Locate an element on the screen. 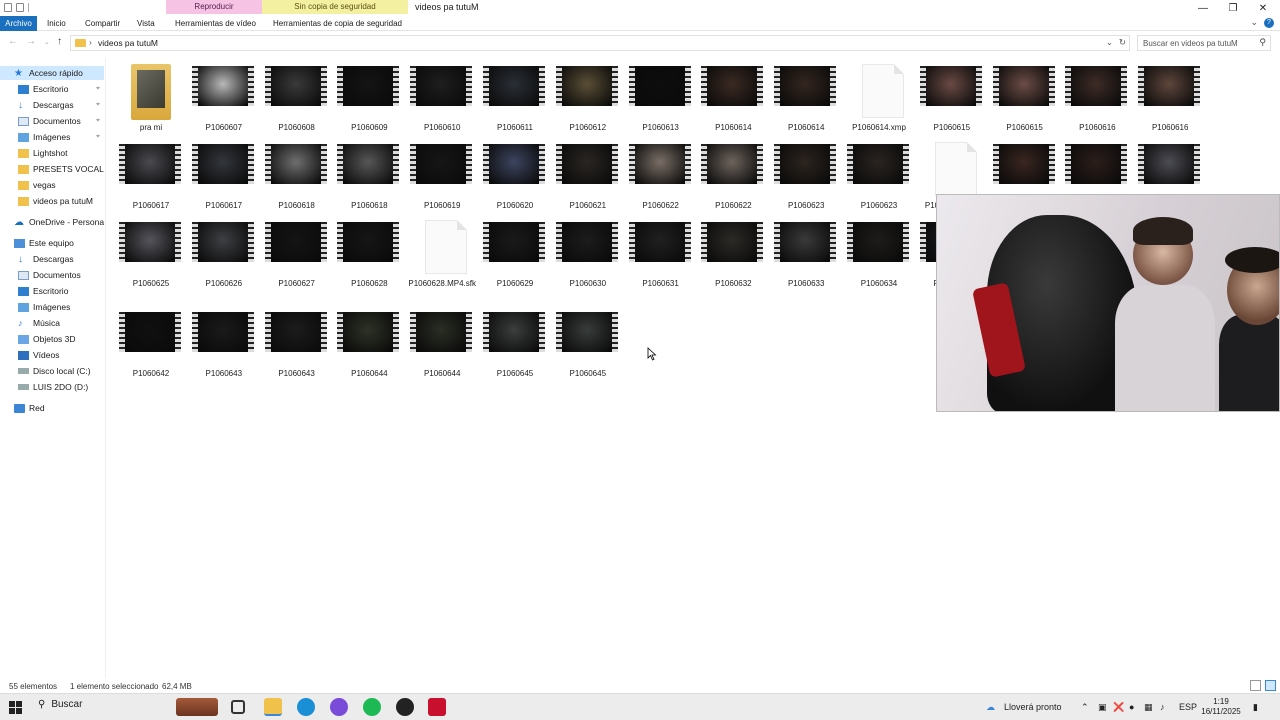 Image resolution: width=1280 pixels, height=720 pixels. task-view-icon is located at coordinates (238, 707).